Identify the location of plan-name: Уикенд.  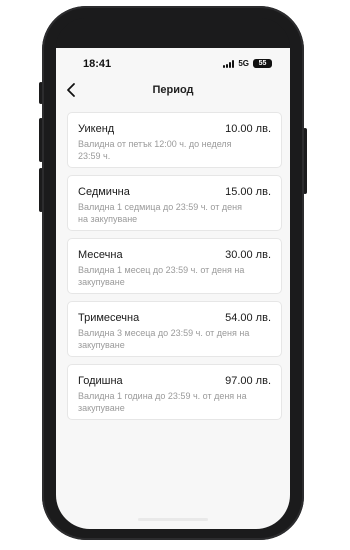
(96, 129).